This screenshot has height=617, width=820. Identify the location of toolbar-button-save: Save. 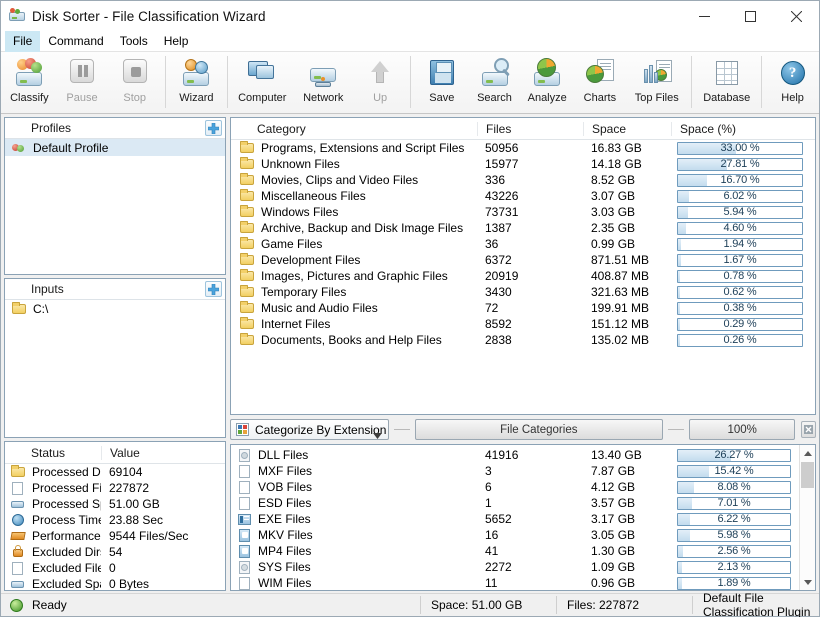
(441, 82).